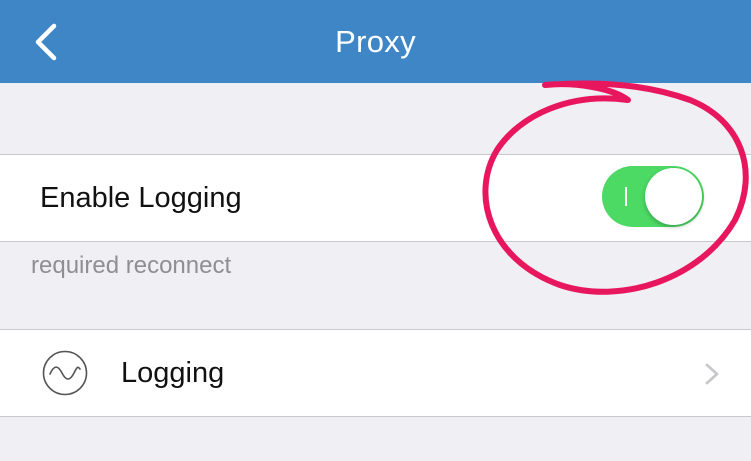  I want to click on enable-logging-toggle, so click(653, 196).